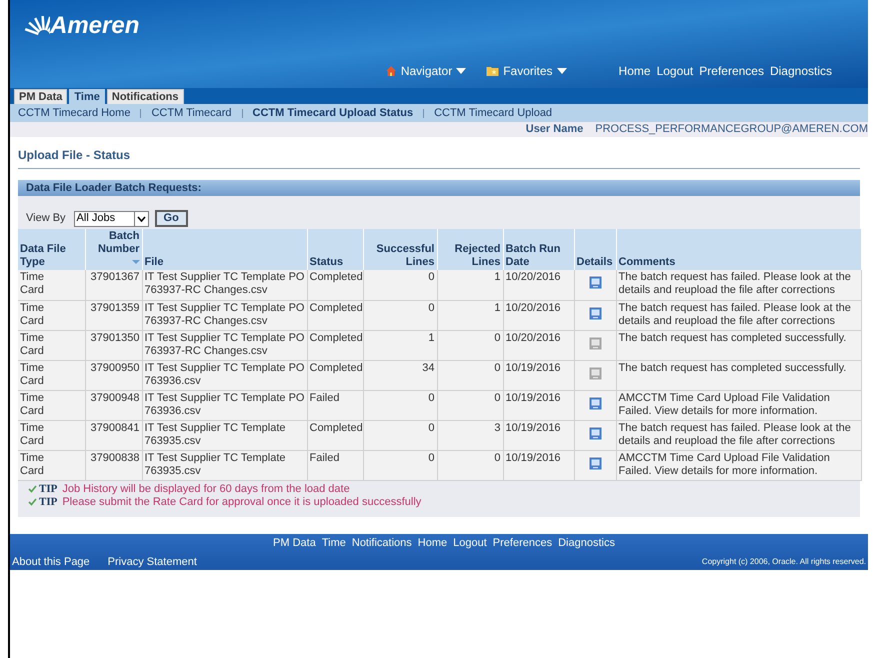  Describe the element at coordinates (801, 71) in the screenshot. I see `global-link: Diagnostics` at that location.